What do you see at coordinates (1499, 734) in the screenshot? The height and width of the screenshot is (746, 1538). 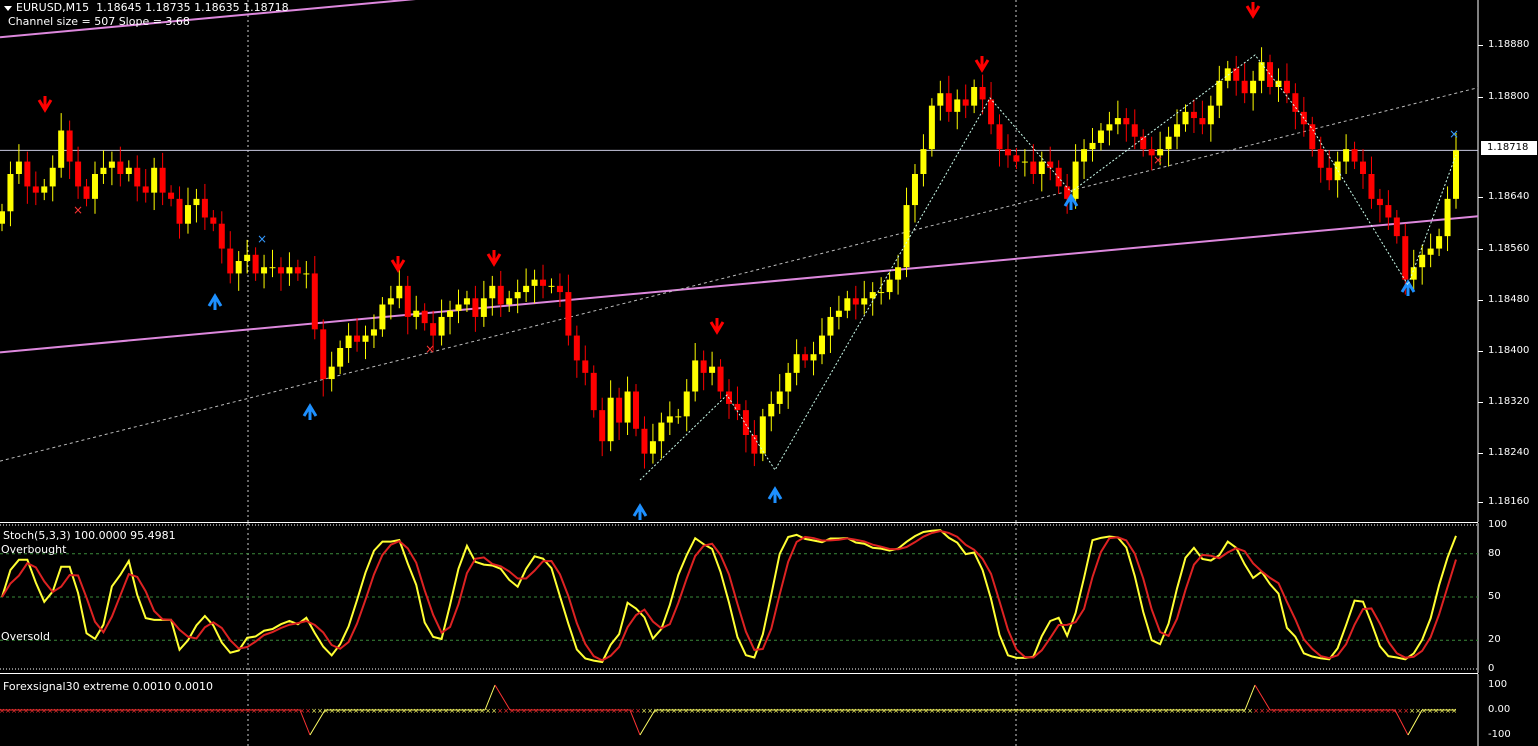 I see `forexsignal-tick-label: -100` at bounding box center [1499, 734].